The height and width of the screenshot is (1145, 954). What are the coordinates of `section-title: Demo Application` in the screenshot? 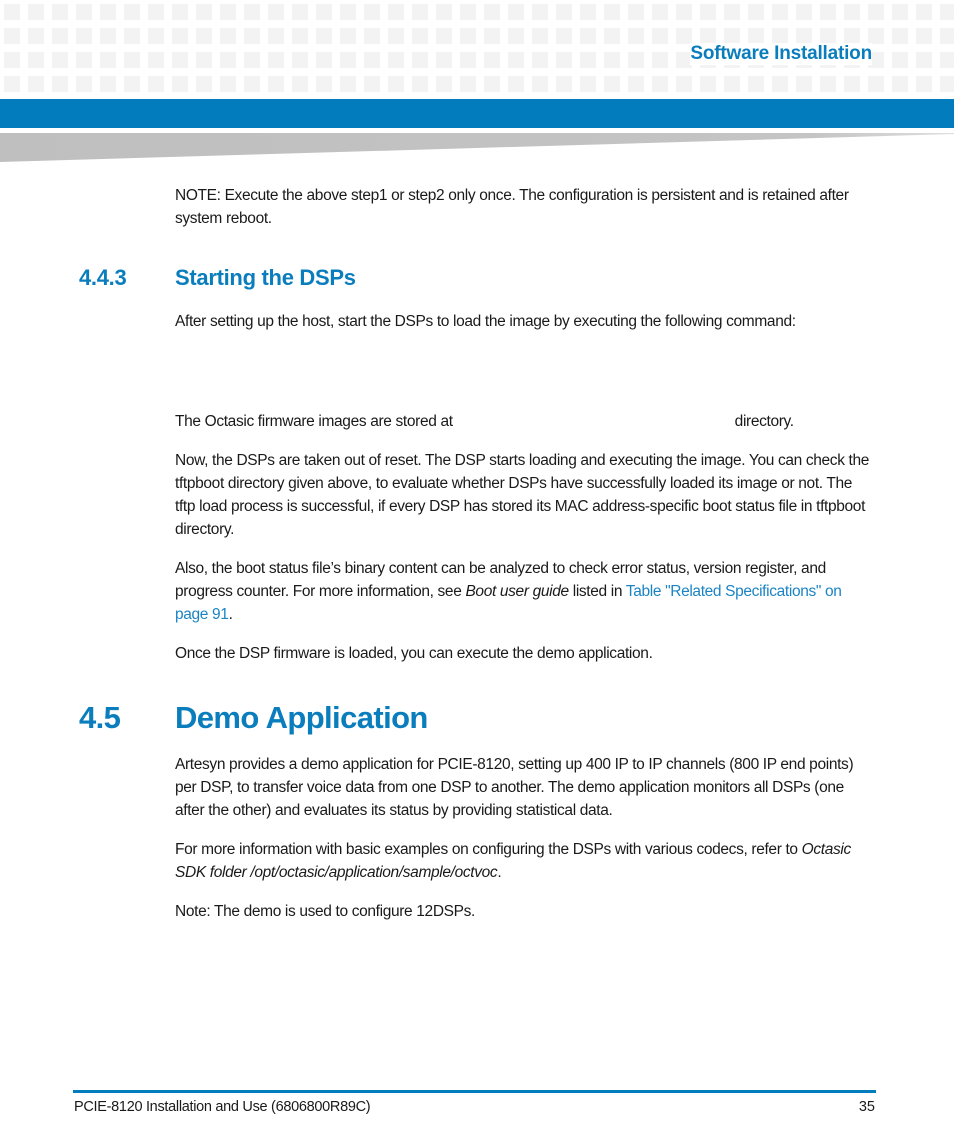 It's located at (301, 717).